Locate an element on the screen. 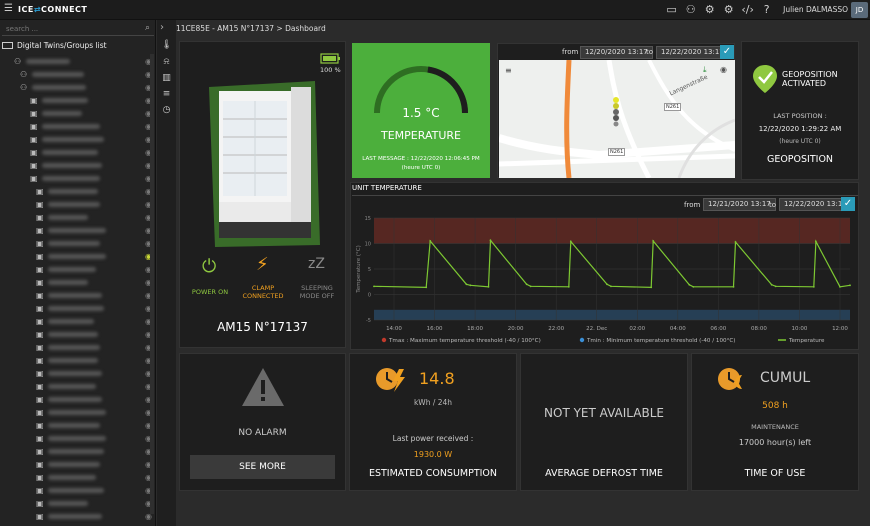  clamp-status-line2: CONNECTED is located at coordinates (263, 296).